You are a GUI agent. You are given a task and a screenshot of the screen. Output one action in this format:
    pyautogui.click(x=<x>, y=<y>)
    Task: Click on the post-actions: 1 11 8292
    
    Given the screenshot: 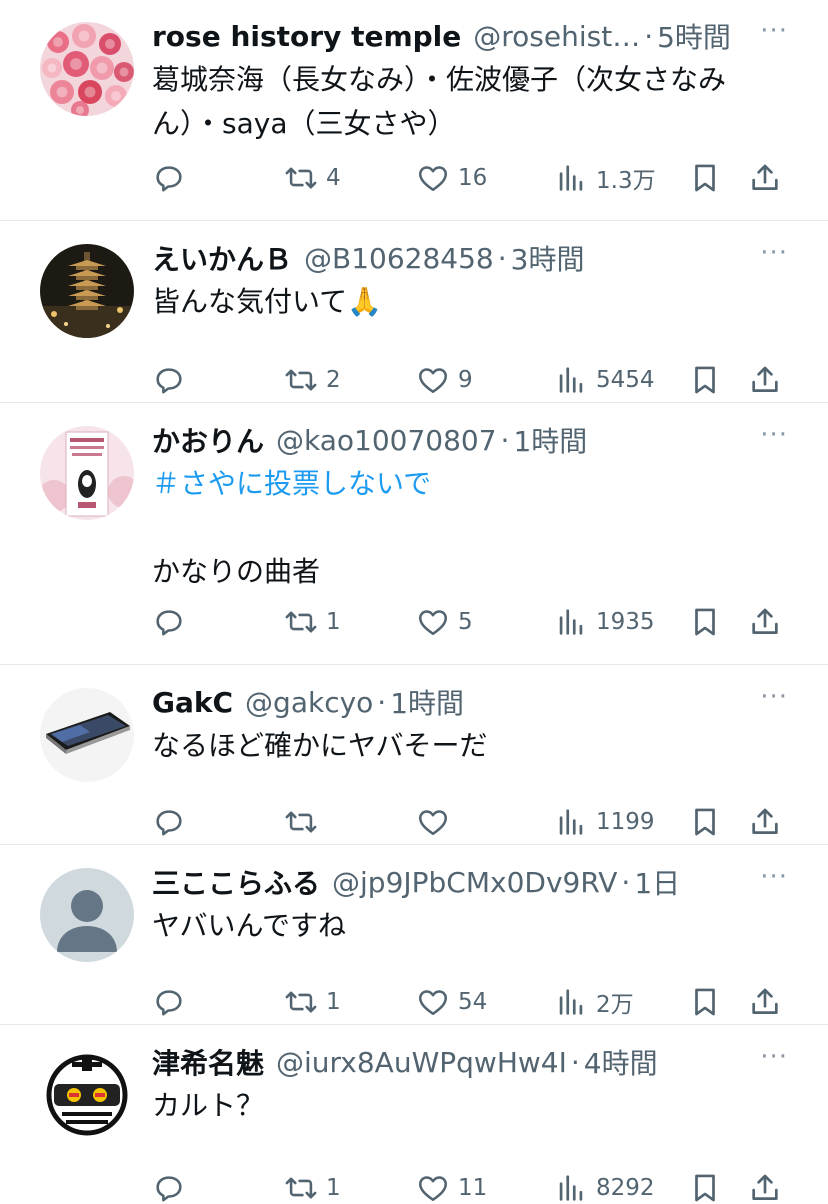 What is the action you would take?
    pyautogui.click(x=470, y=1186)
    